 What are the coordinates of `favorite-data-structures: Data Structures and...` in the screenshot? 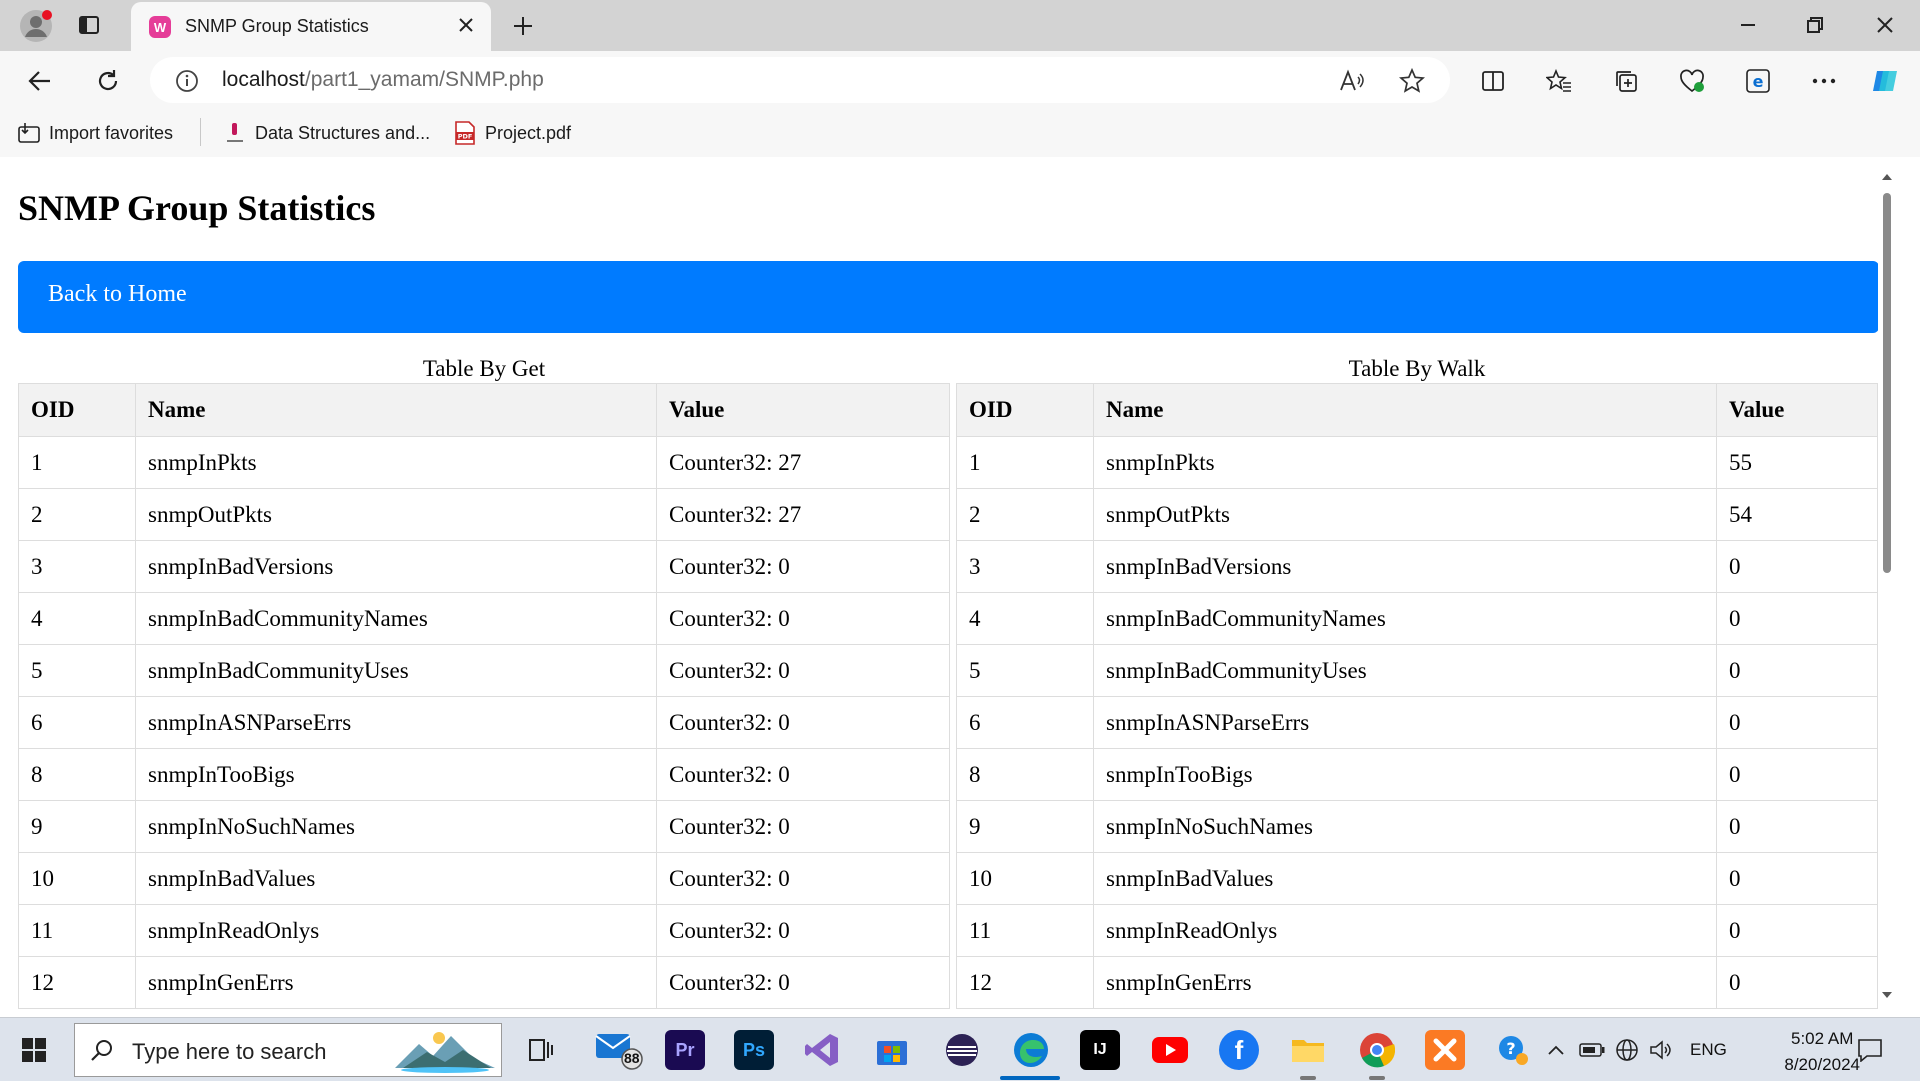 It's located at (326, 133).